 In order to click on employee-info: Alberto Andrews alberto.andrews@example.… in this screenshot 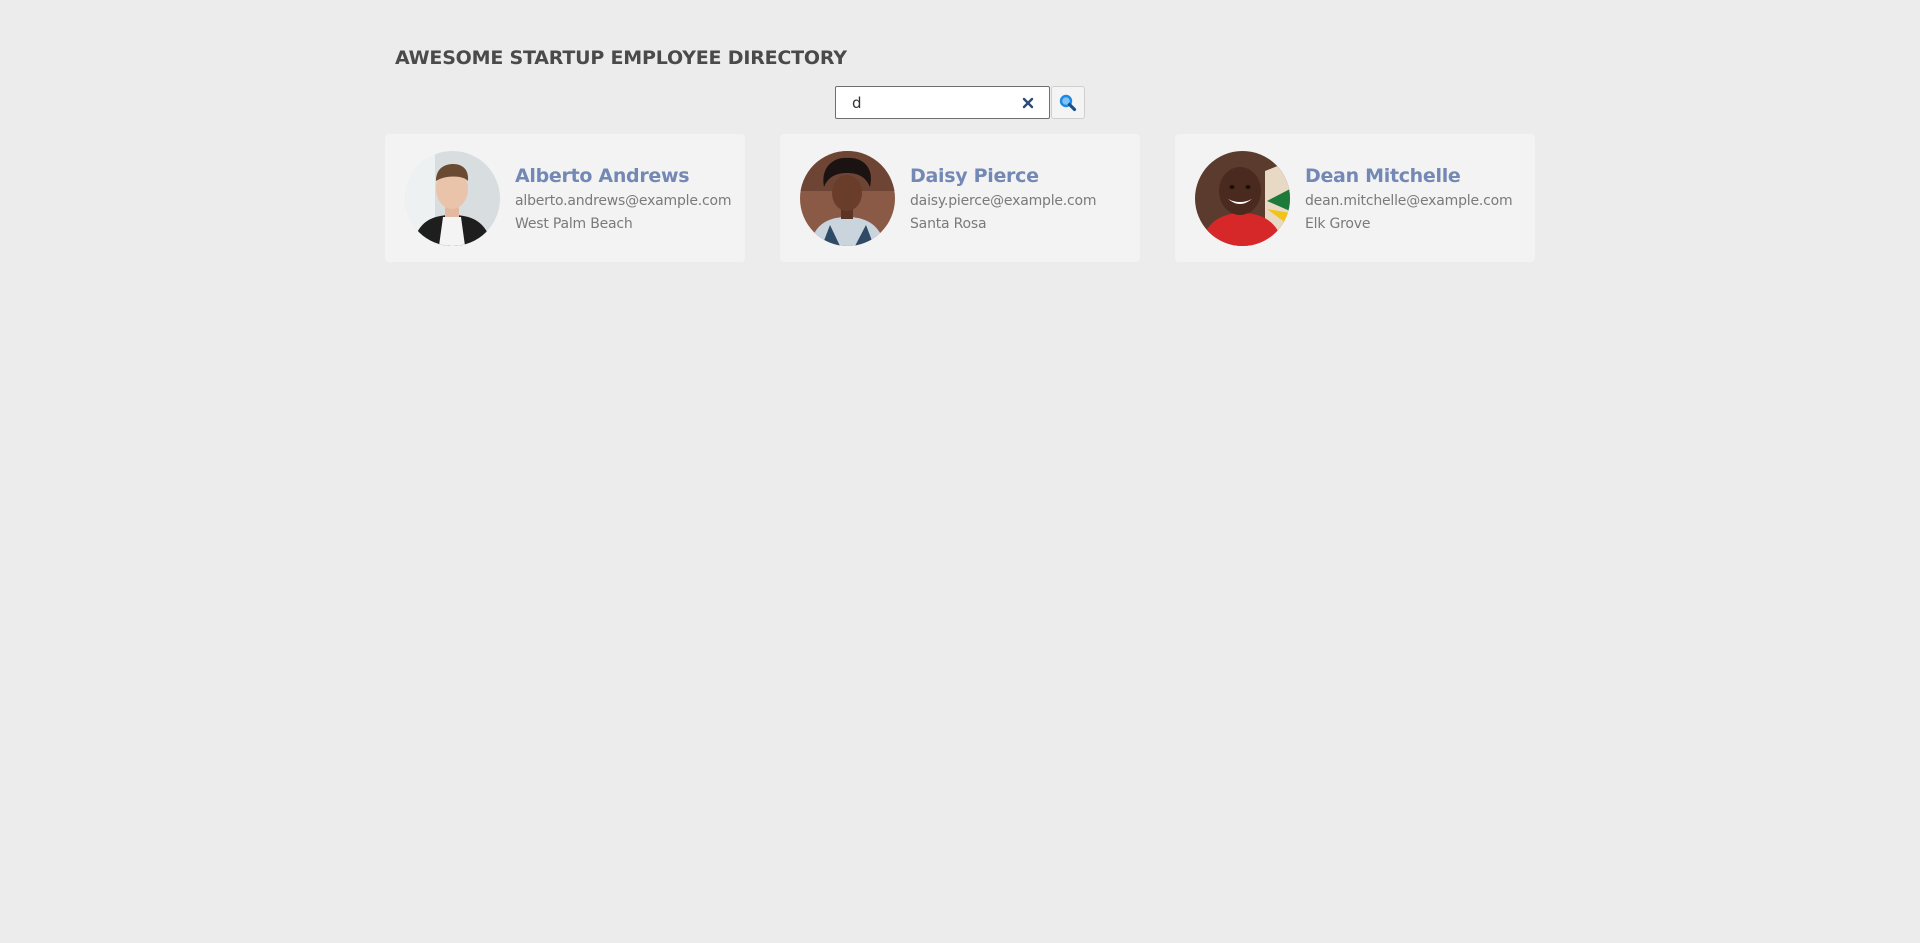, I will do `click(623, 198)`.